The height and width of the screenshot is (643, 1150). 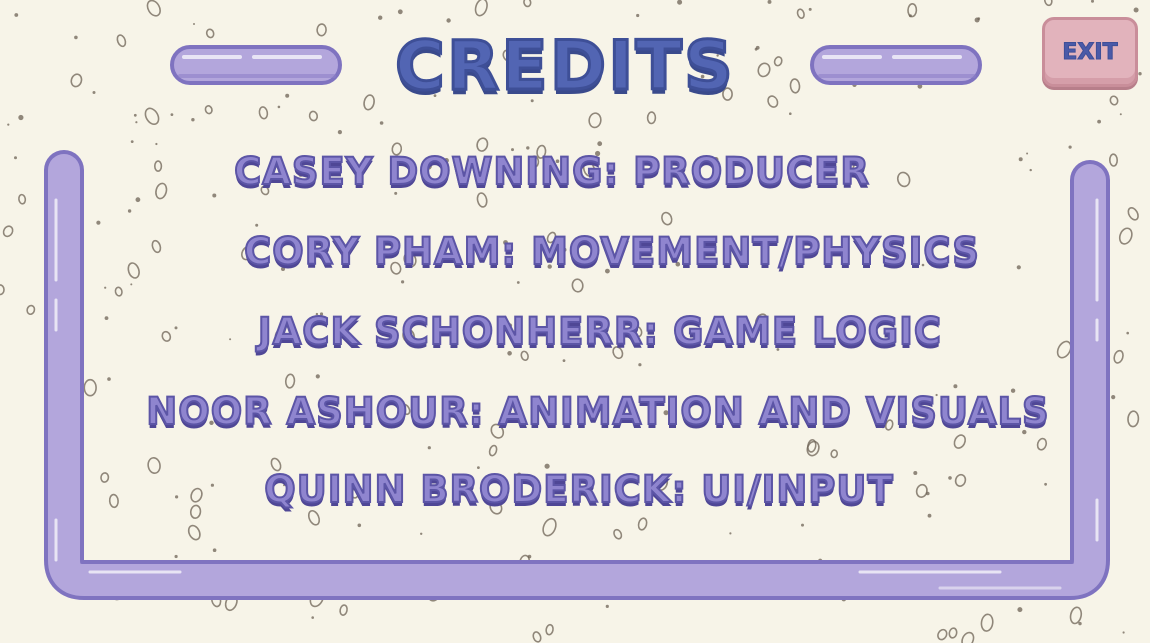 I want to click on credit-line-animation-visuals: NOOR ASHOUR: ANIMATION AND VISUALS, so click(x=597, y=411).